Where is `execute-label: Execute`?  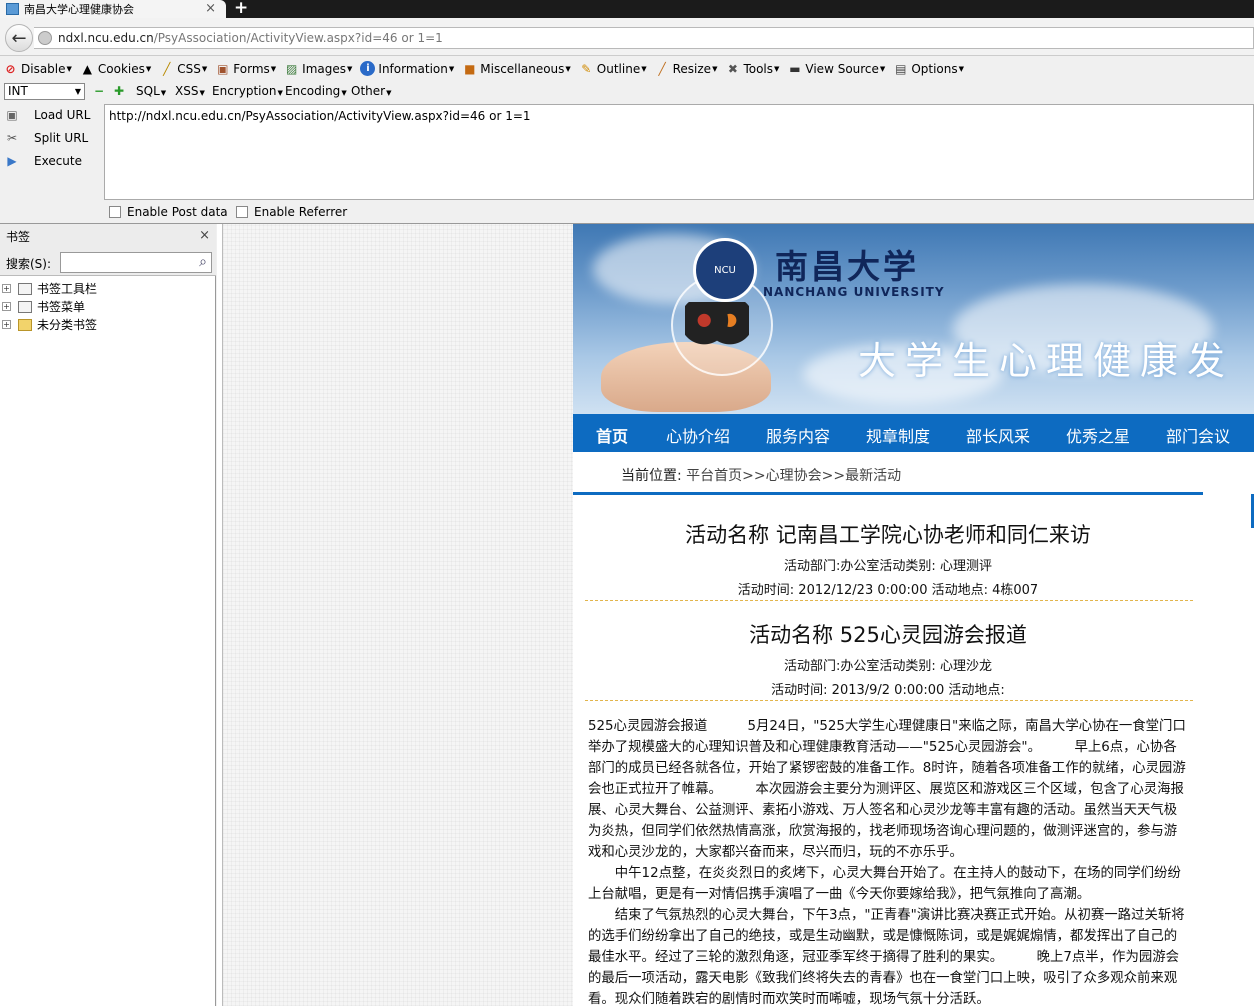
execute-label: Execute is located at coordinates (58, 161).